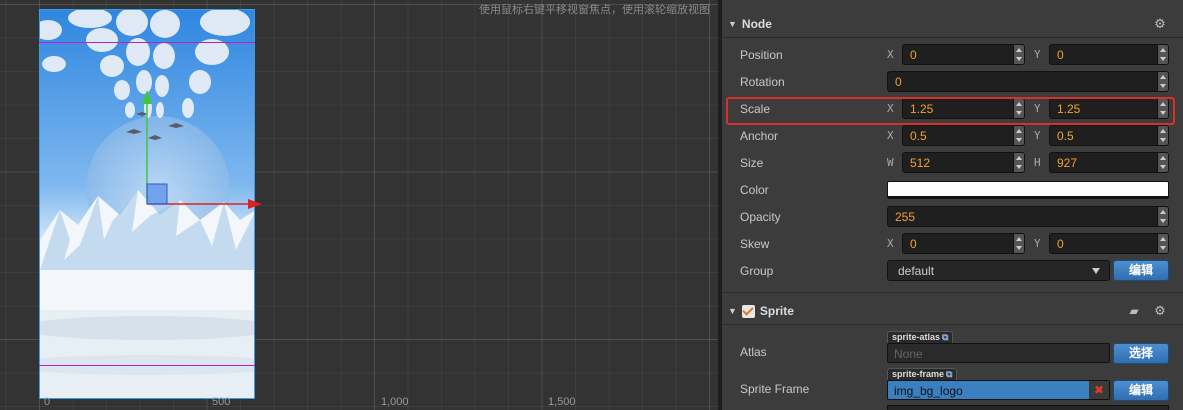 The image size is (1183, 410). What do you see at coordinates (760, 217) in the screenshot?
I see `opacity-label: Opacity` at bounding box center [760, 217].